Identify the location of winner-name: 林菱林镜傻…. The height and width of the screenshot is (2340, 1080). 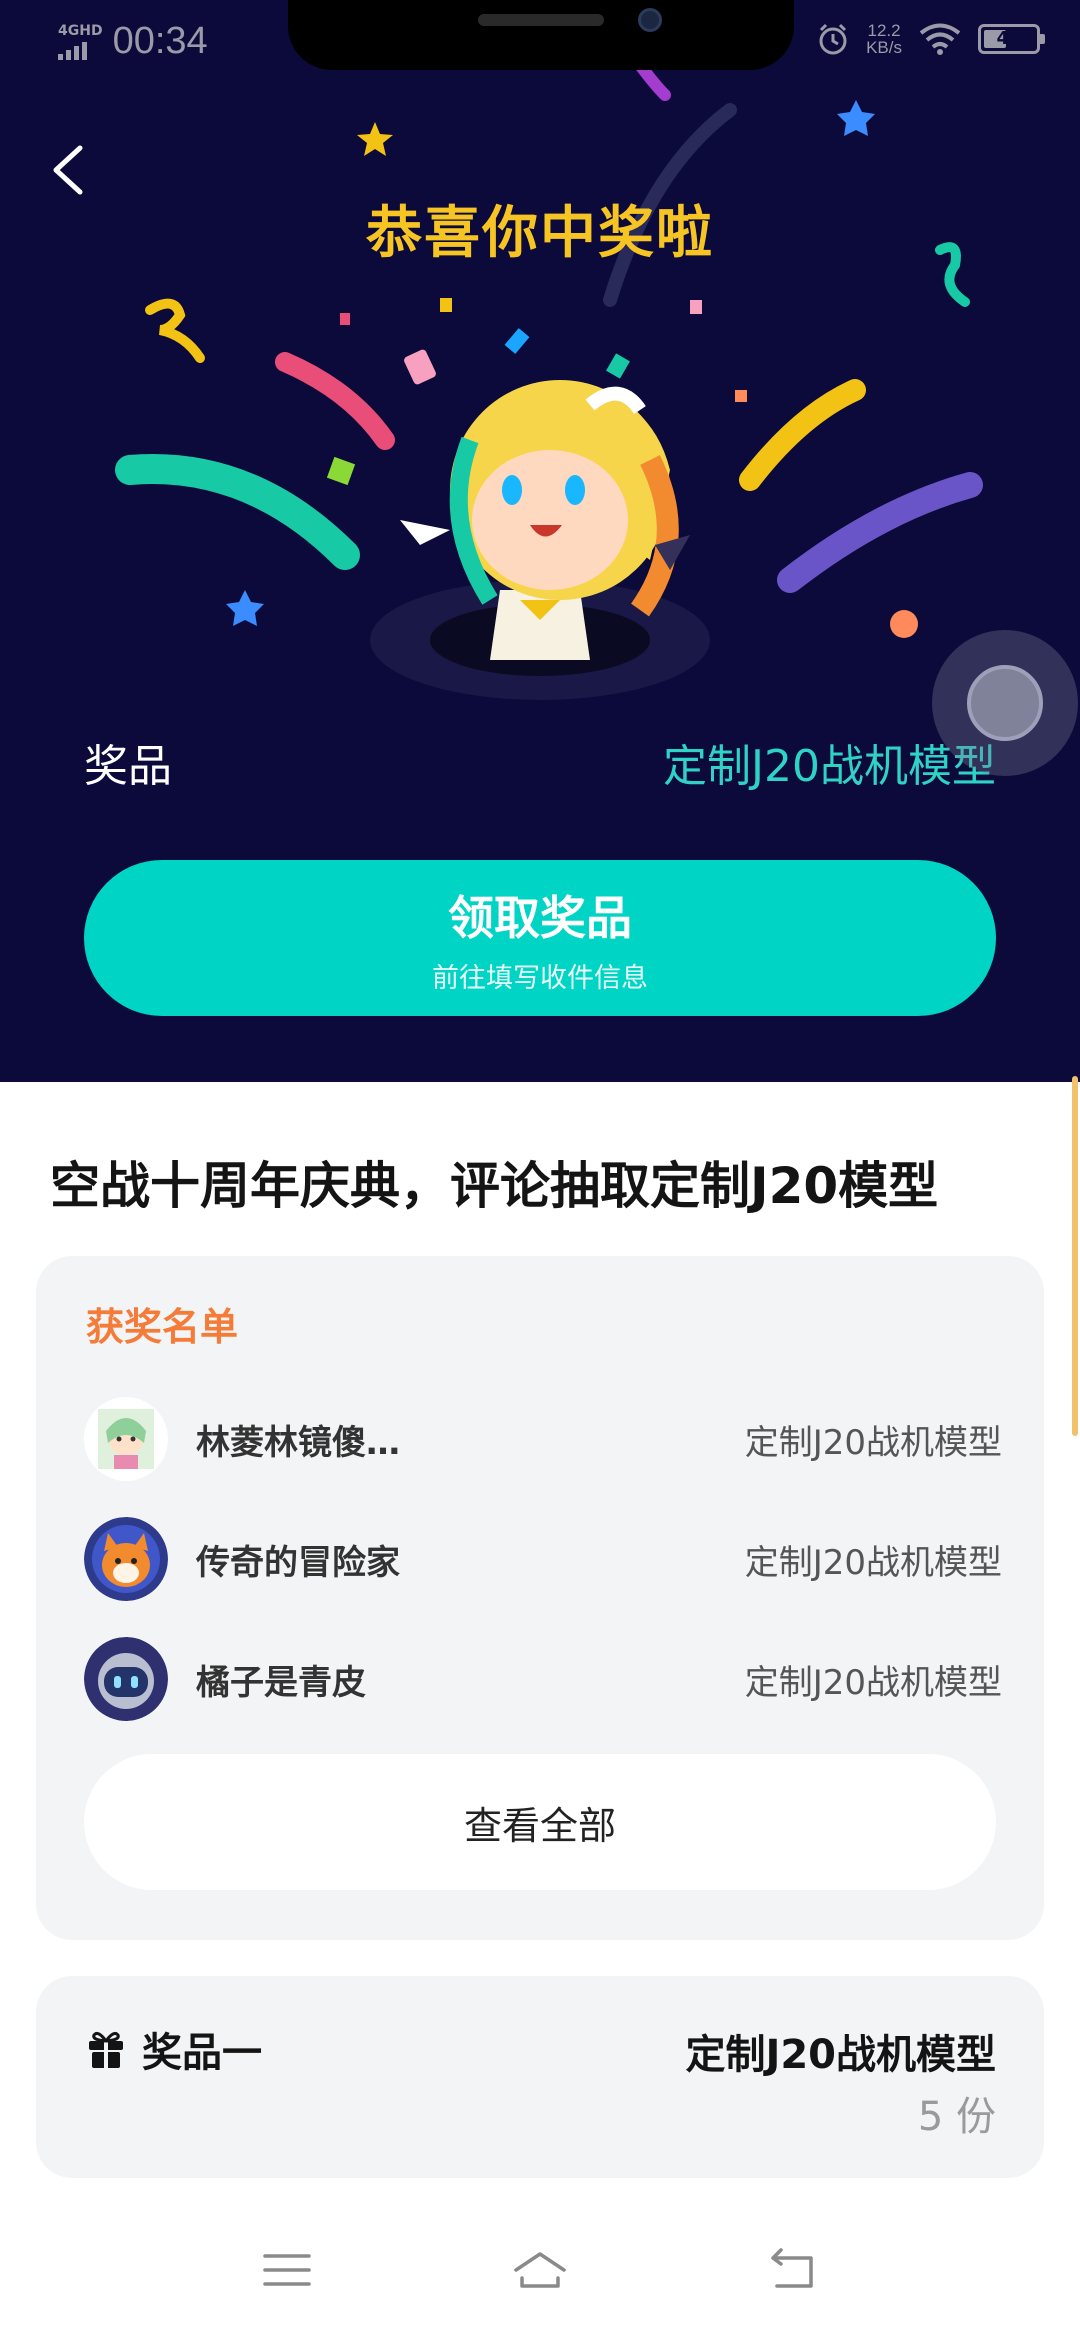
(298, 1442).